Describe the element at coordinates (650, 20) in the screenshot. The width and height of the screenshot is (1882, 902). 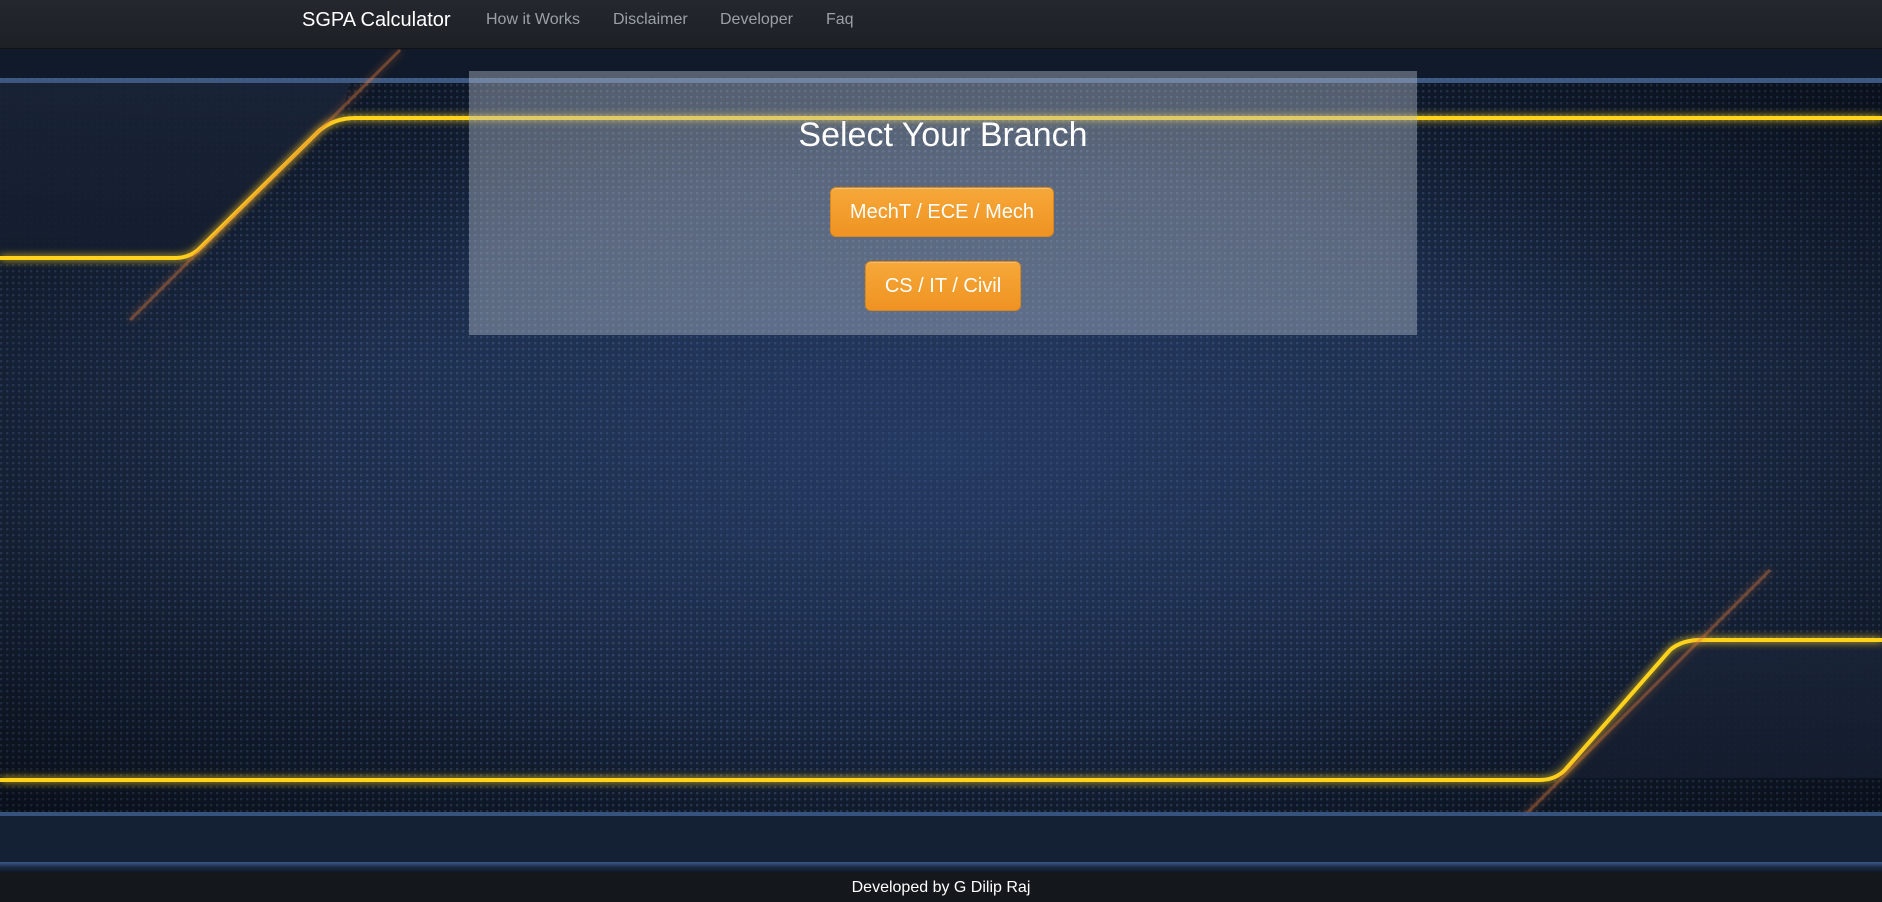
I see `nav-link-disclaimer: Disclaimer` at that location.